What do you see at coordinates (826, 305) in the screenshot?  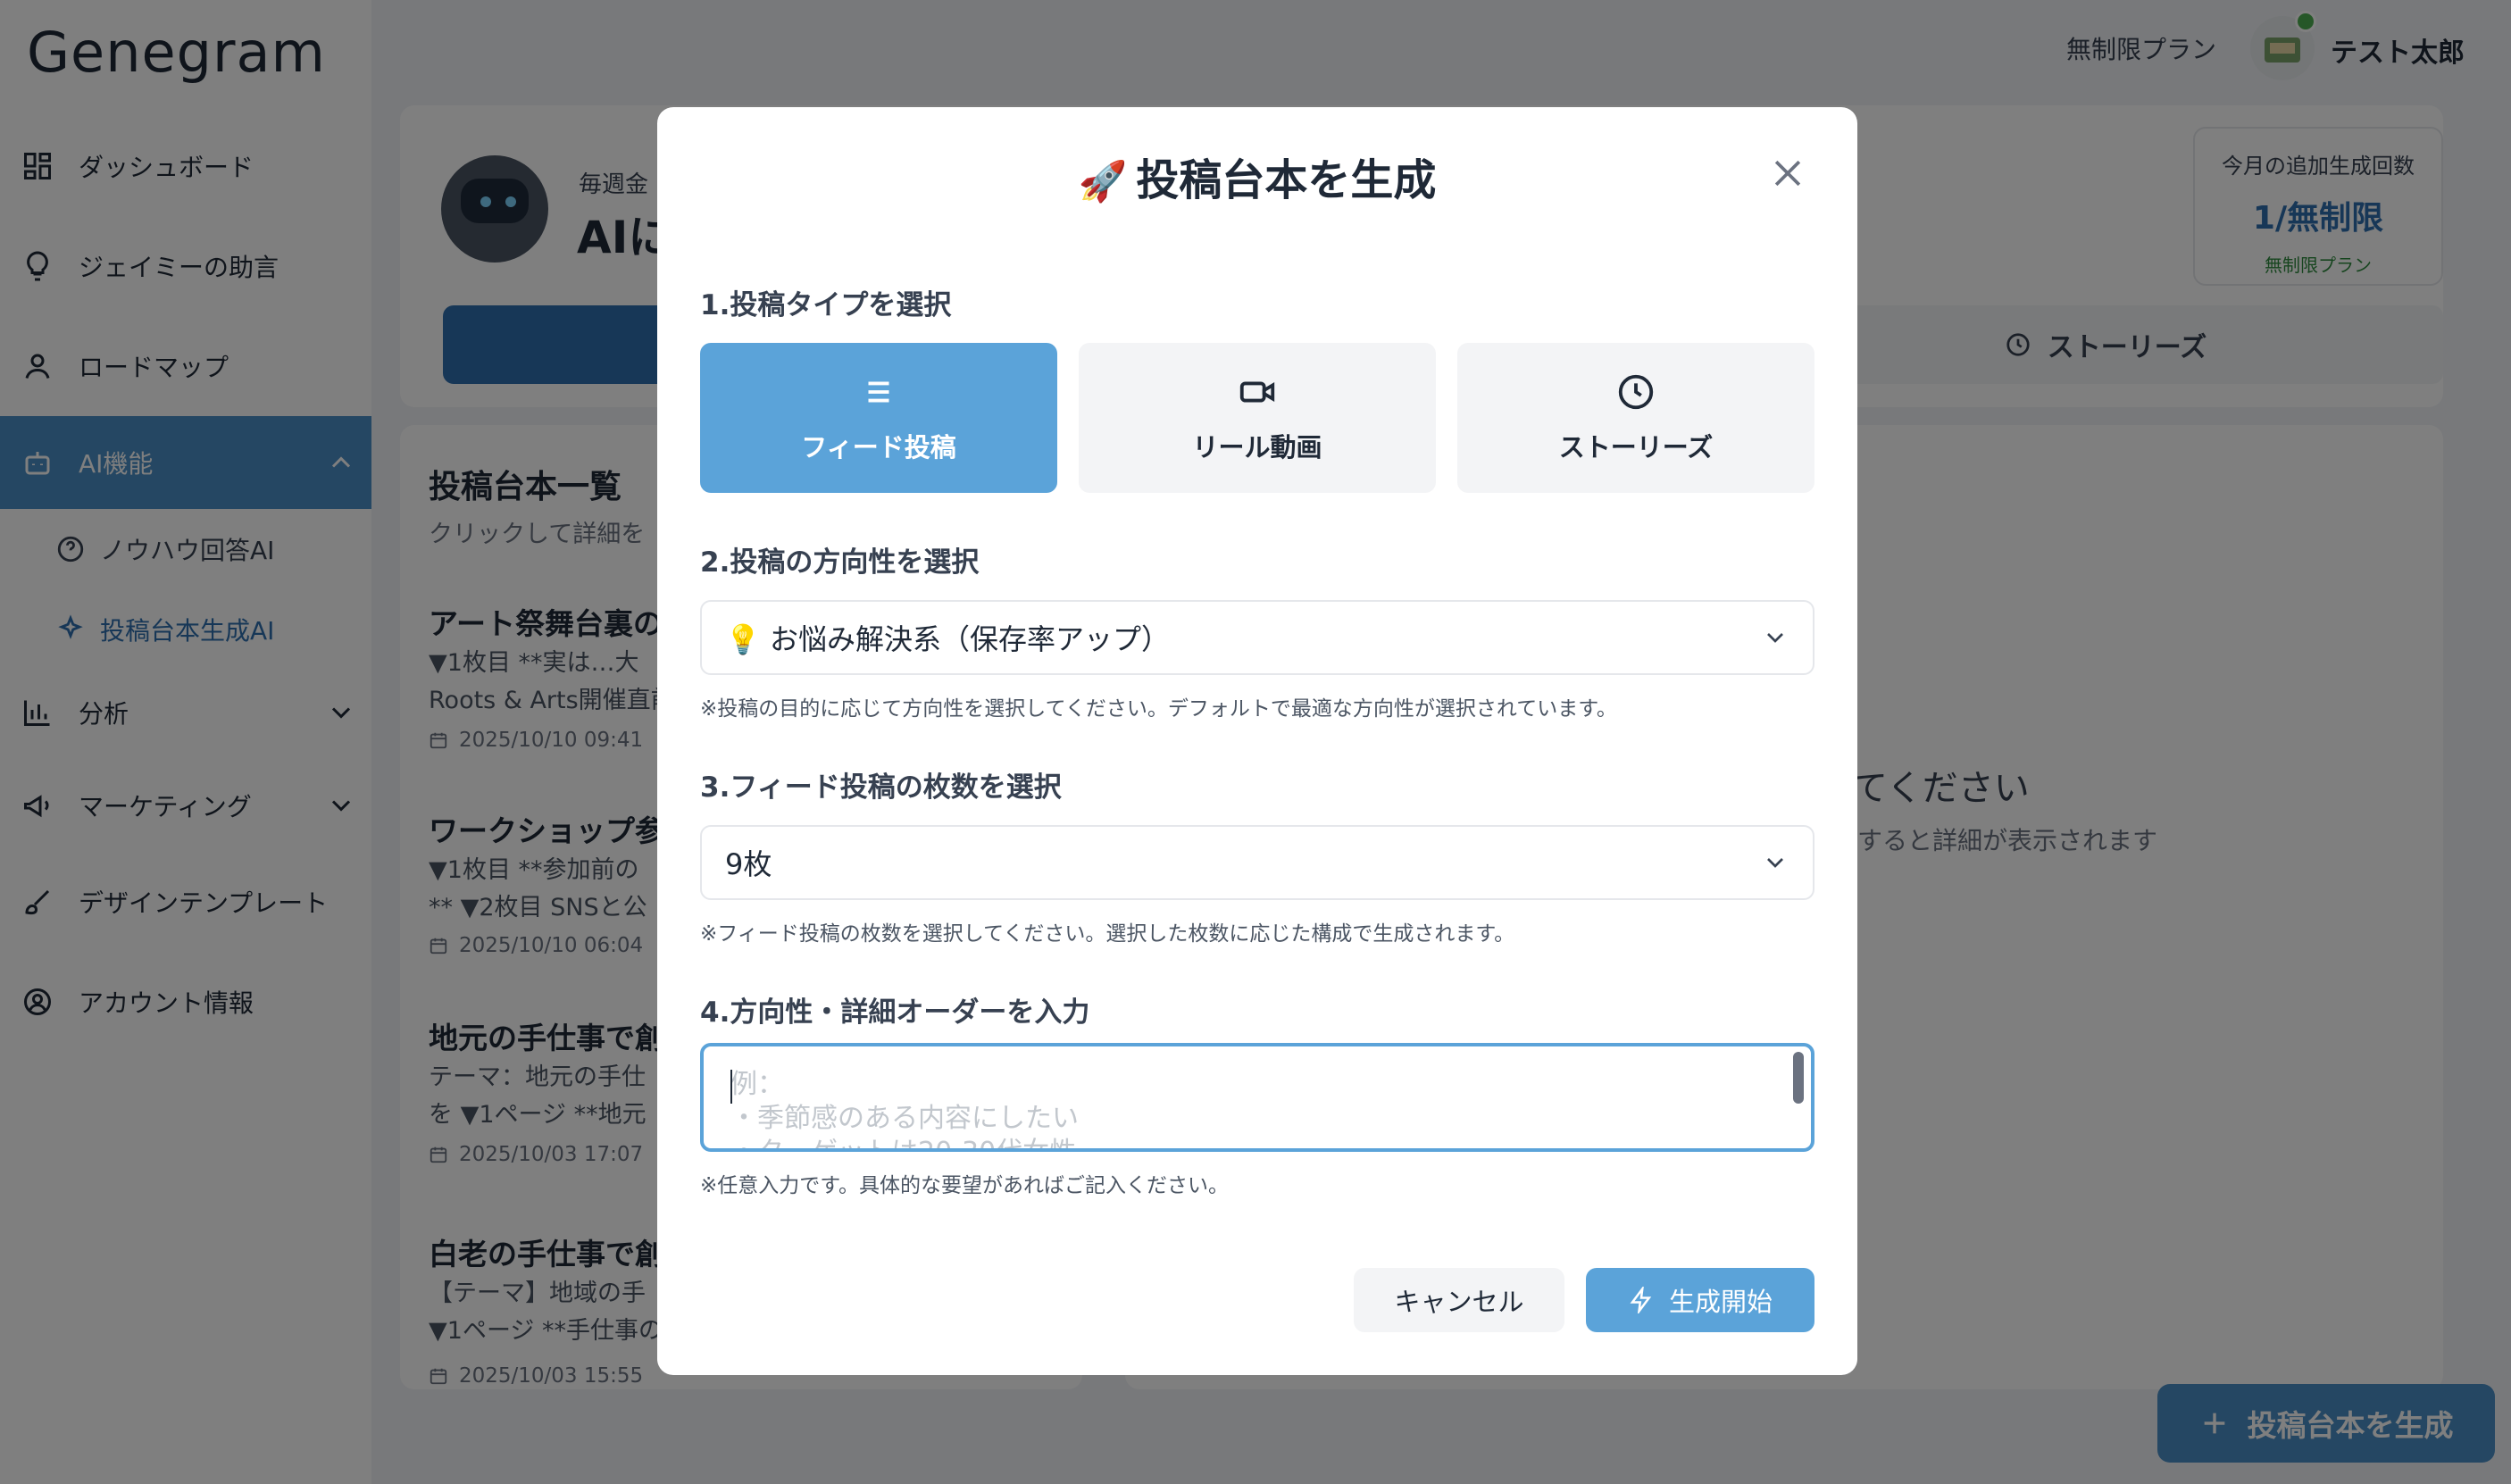 I see `step1-label: 1.投稿タイプを選択` at bounding box center [826, 305].